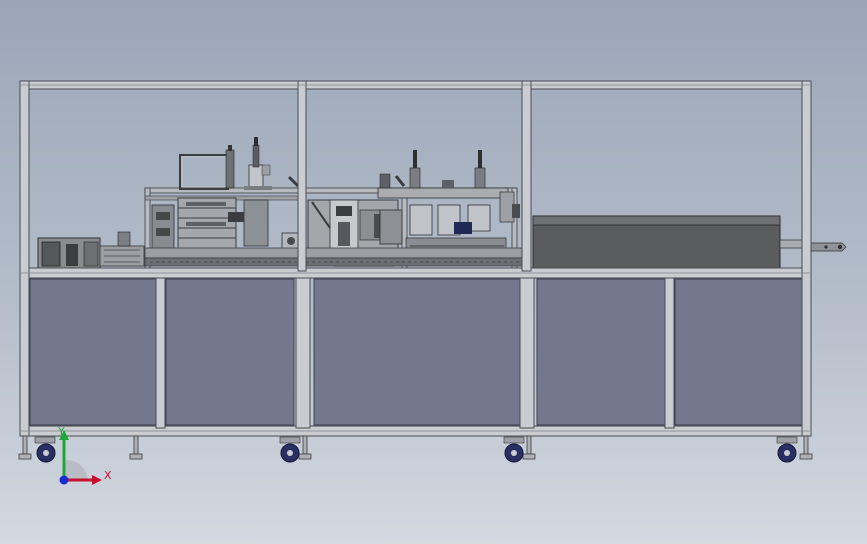 Image resolution: width=867 pixels, height=544 pixels. I want to click on y-axis-label: Y, so click(61, 431).